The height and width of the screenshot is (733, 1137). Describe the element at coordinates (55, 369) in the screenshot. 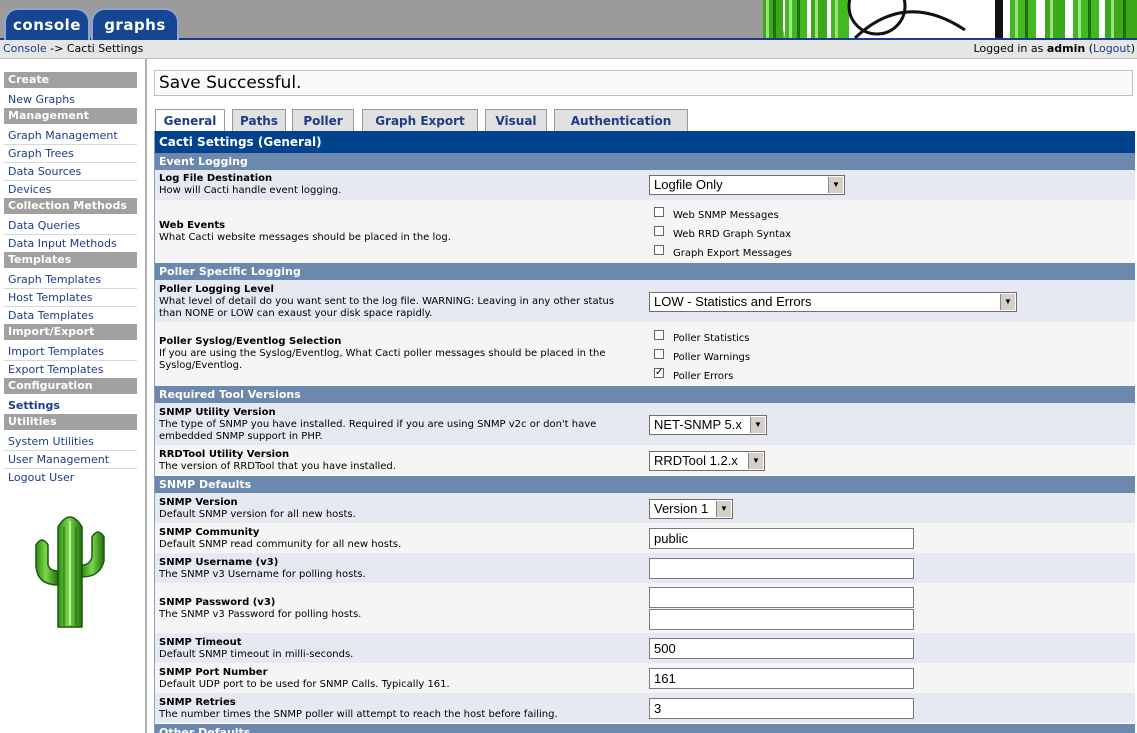

I see `sidebar-item-export-templates: Export Templates` at that location.